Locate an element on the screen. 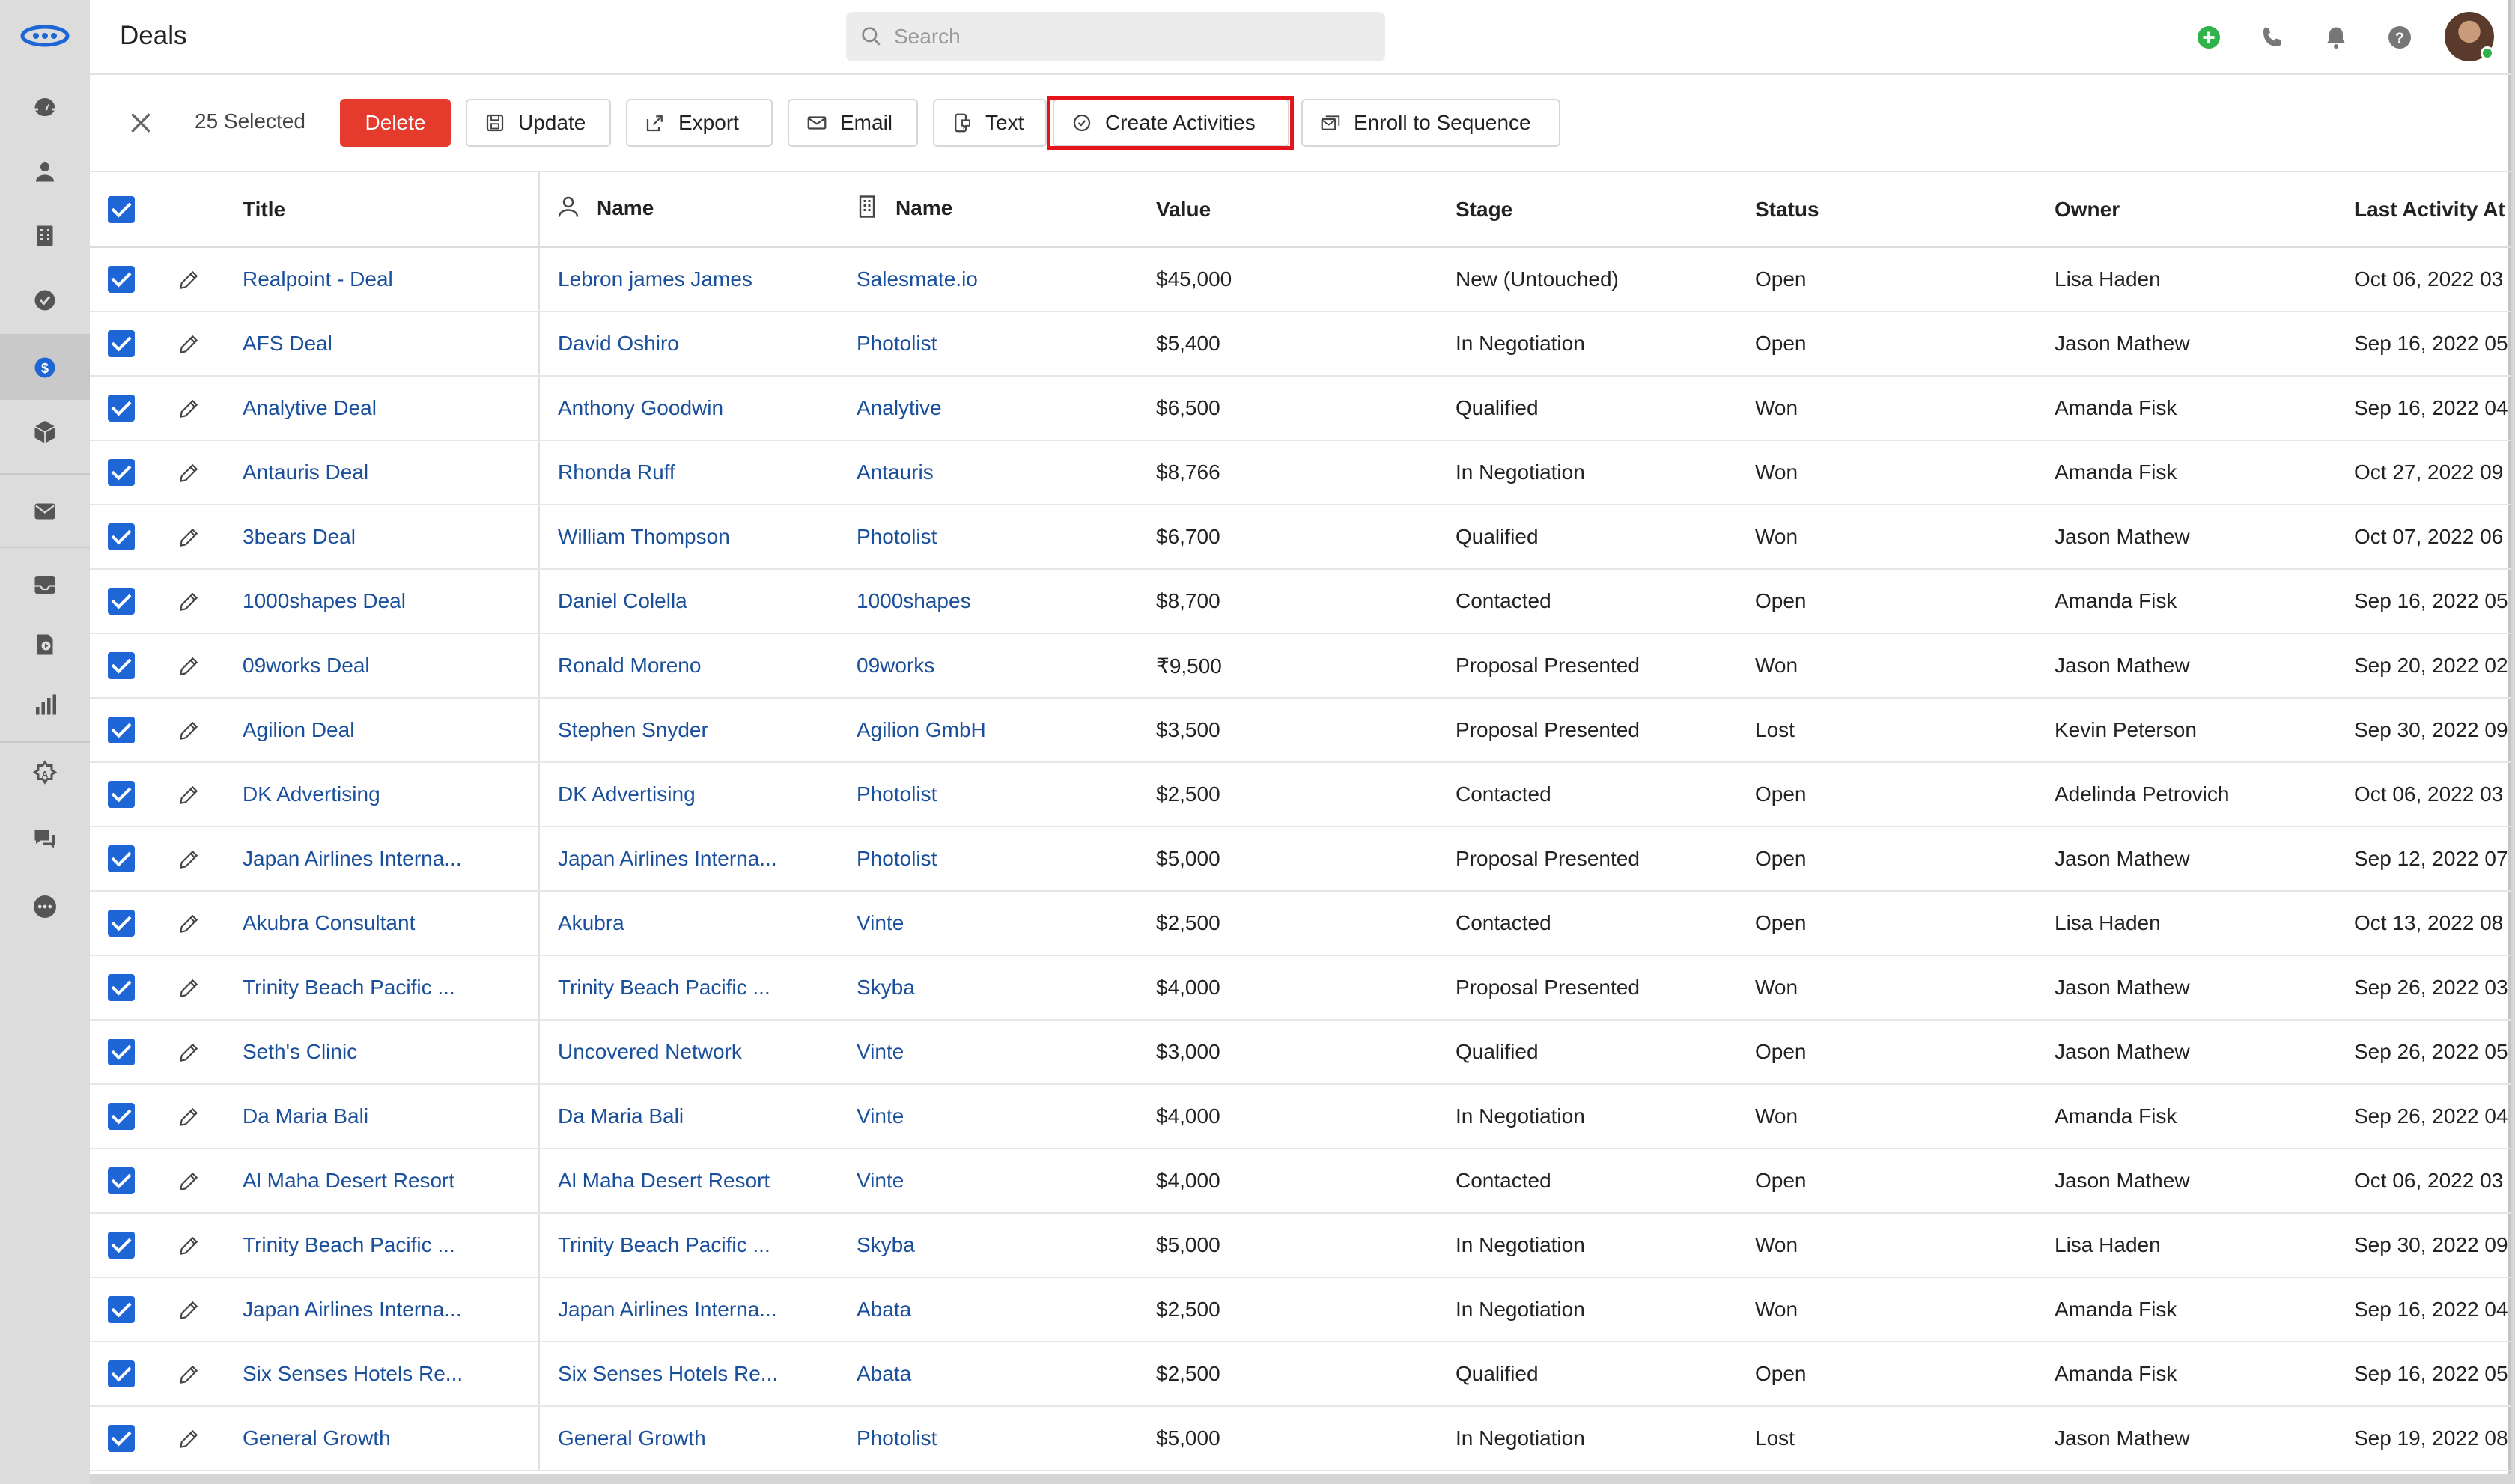  phone-button is located at coordinates (2272, 37).